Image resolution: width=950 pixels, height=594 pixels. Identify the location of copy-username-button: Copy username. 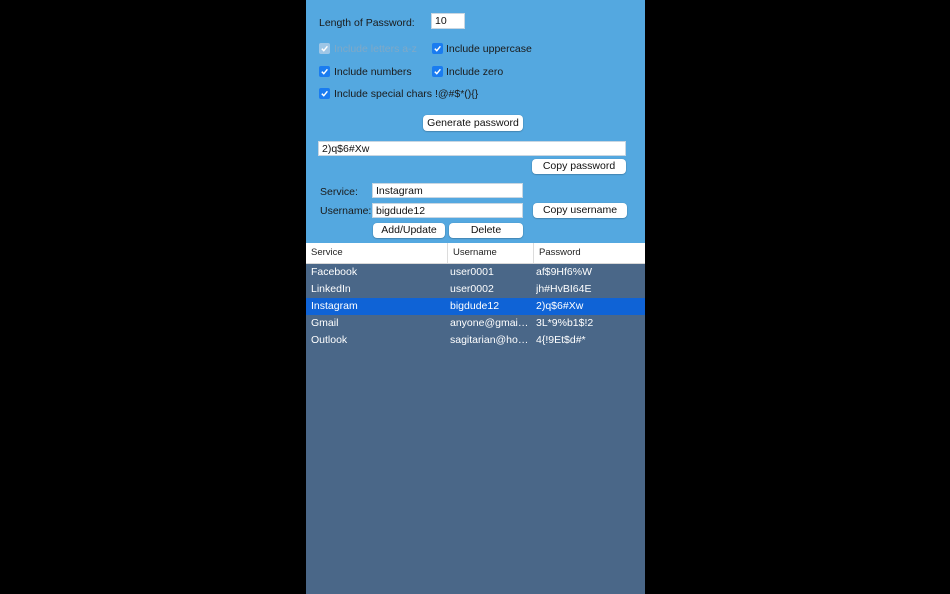
(580, 210).